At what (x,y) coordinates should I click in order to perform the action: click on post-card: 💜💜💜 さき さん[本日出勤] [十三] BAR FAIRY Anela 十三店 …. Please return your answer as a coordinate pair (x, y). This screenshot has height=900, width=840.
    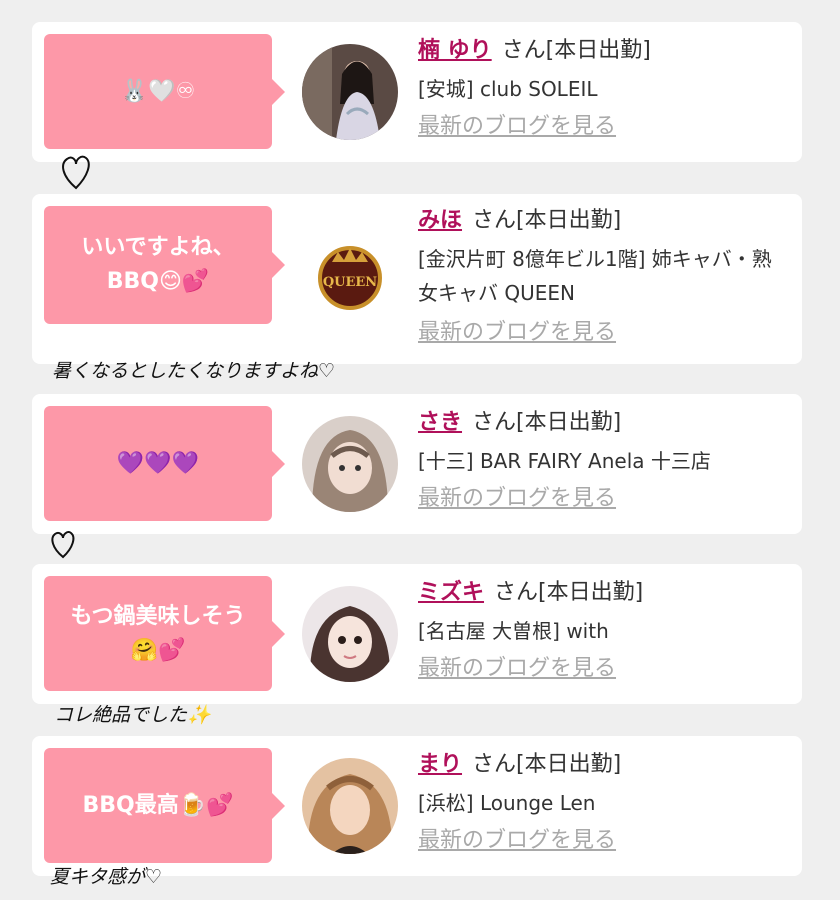
    Looking at the image, I should click on (417, 464).